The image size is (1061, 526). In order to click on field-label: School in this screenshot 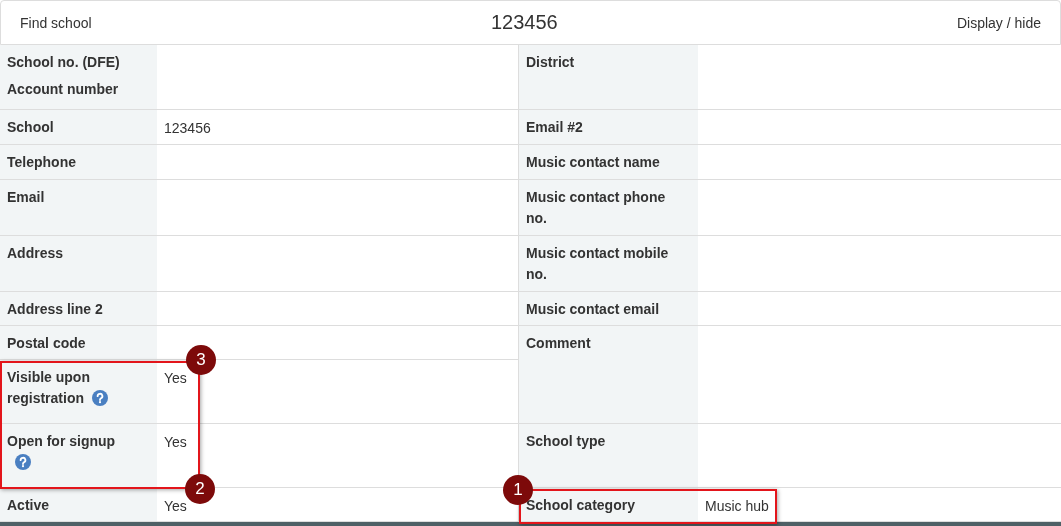, I will do `click(30, 127)`.